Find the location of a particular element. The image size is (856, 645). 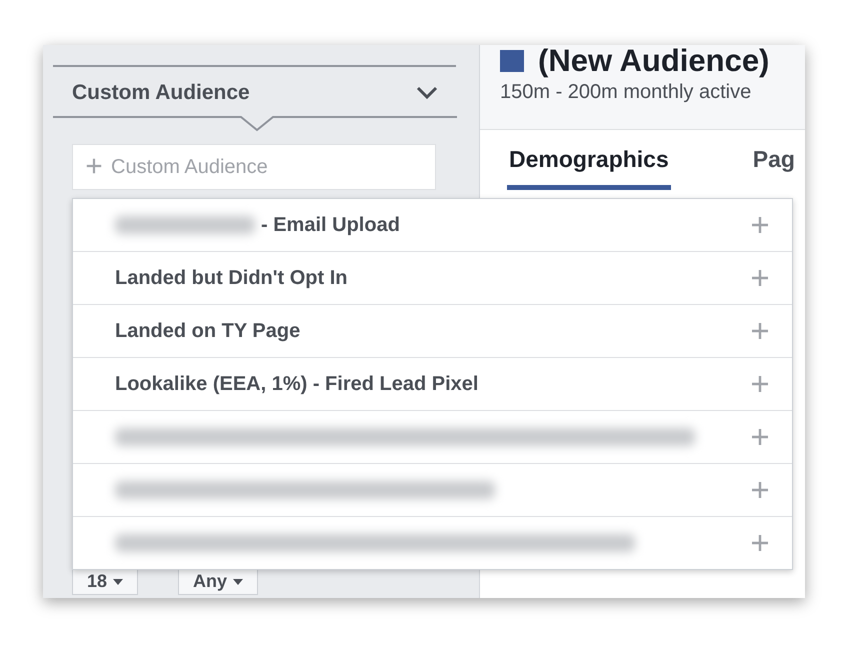

section-header: Custom Audience is located at coordinates (254, 92).